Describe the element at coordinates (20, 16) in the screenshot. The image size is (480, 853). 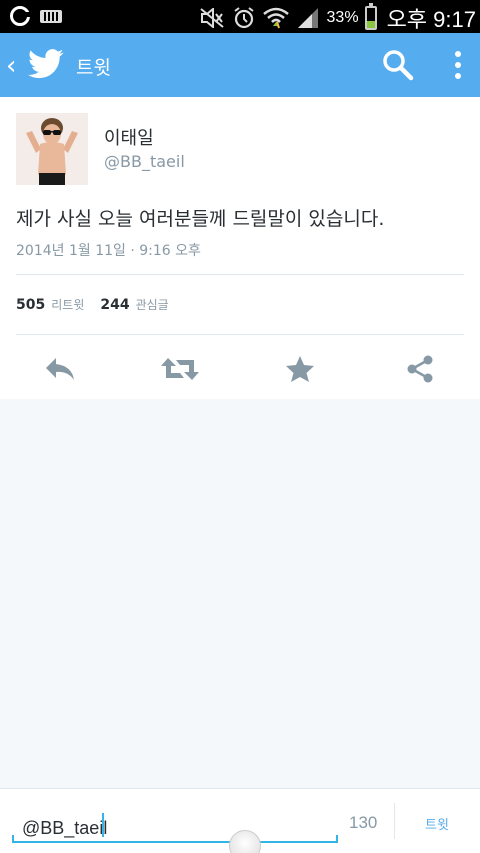
I see `carrier-logo-icon` at that location.